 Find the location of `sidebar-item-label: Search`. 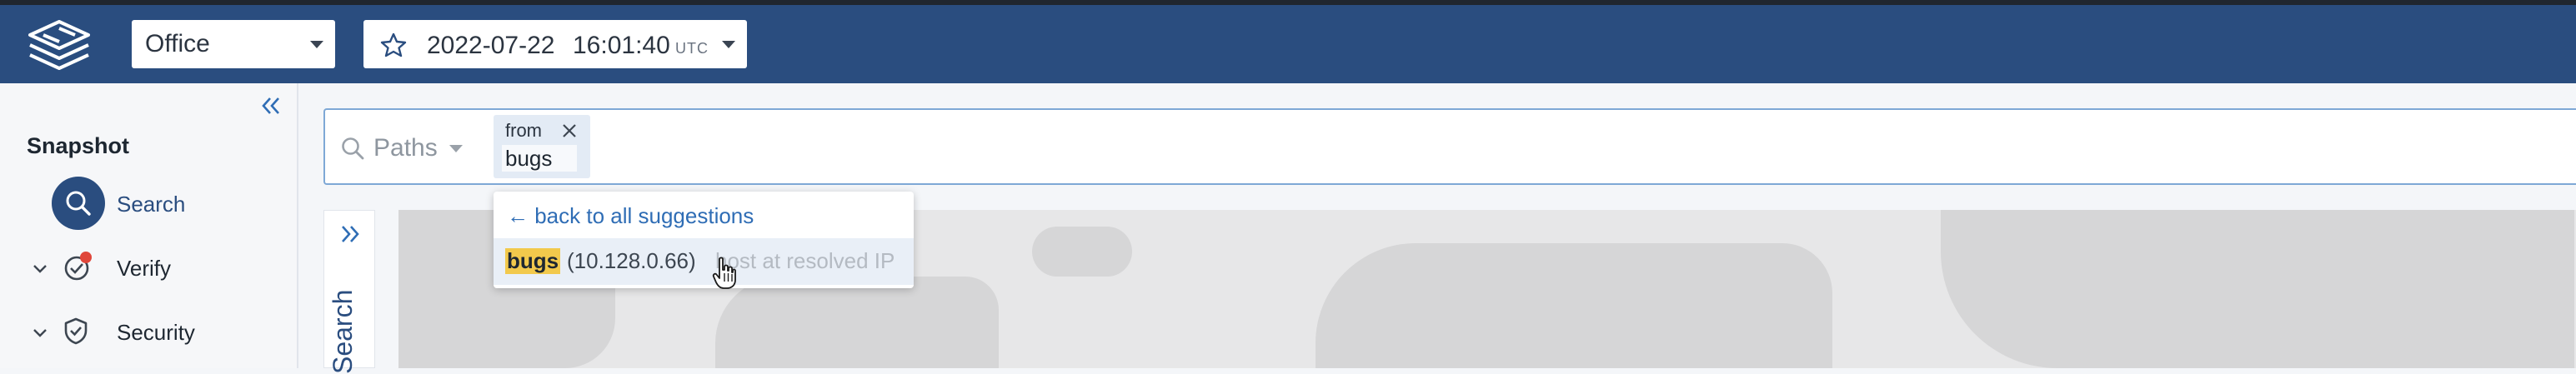

sidebar-item-label: Search is located at coordinates (151, 204).